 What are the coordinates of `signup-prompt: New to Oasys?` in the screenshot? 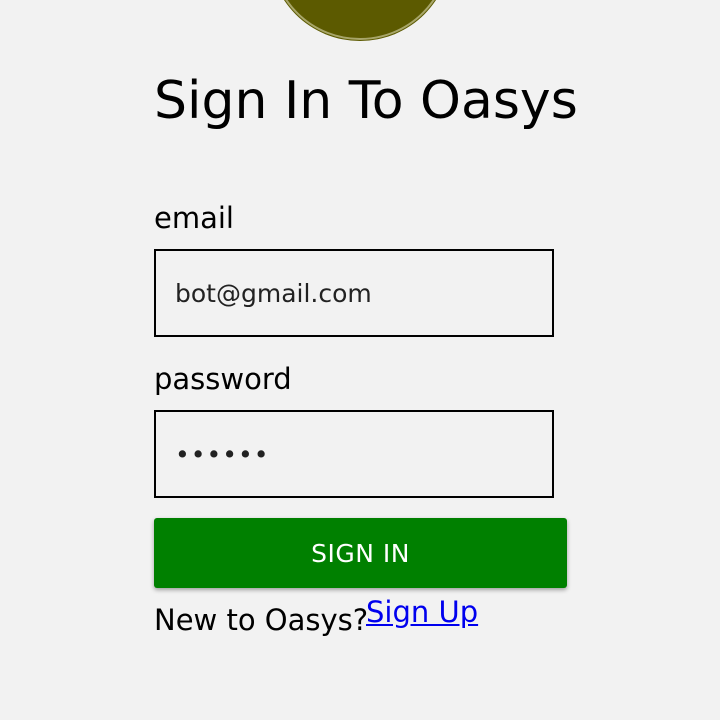 It's located at (261, 620).